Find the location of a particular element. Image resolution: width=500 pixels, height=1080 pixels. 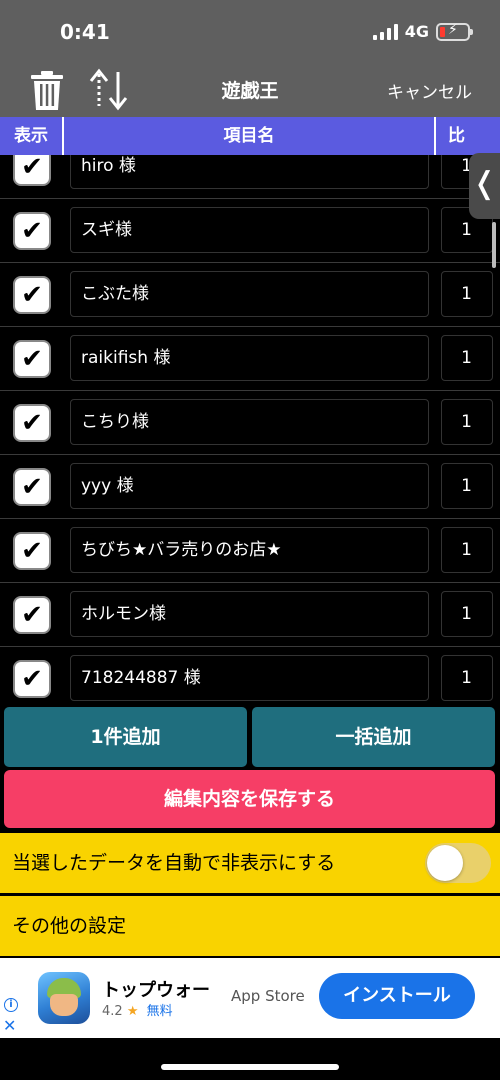

column-header: 表示 項目名 比 is located at coordinates (250, 136).